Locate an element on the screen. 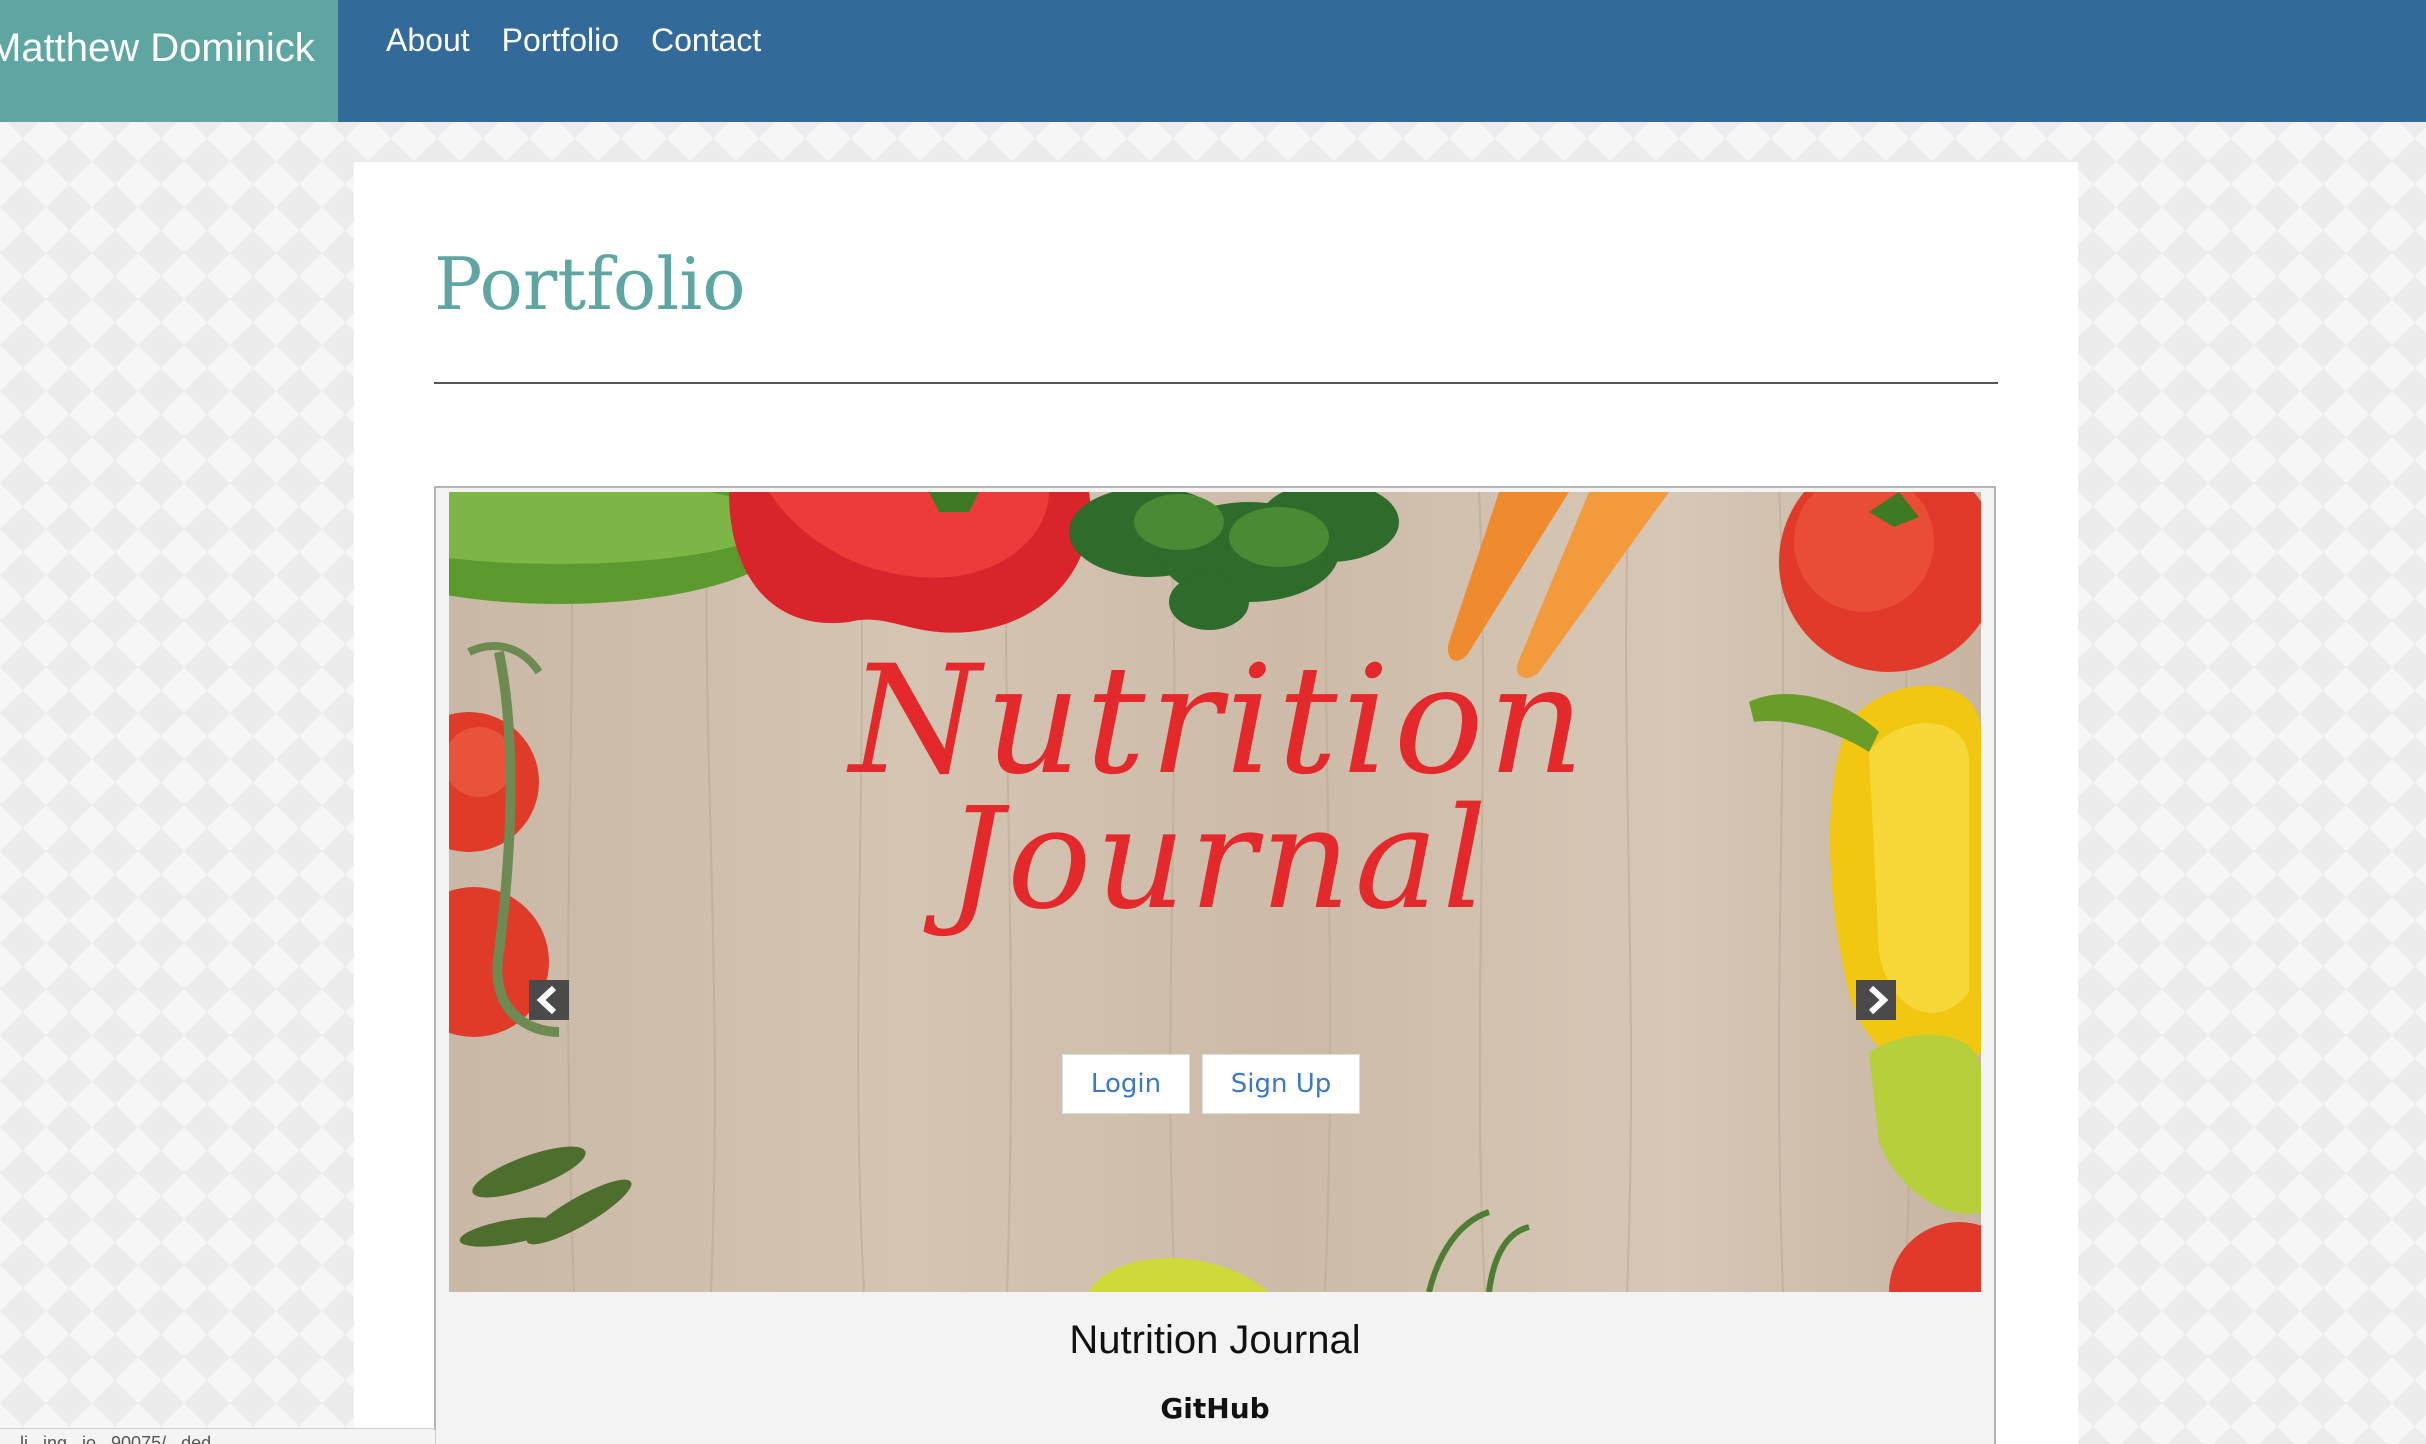 The image size is (2426, 1444). page-title: Portfolio is located at coordinates (590, 284).